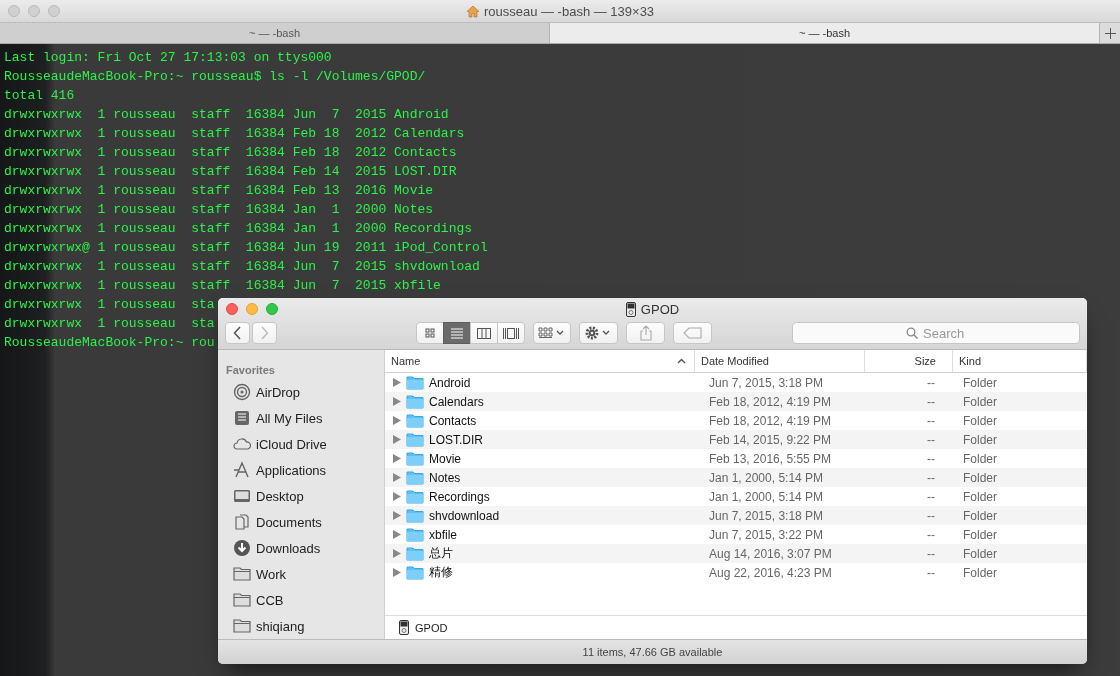 This screenshot has height=676, width=1120. What do you see at coordinates (766, 382) in the screenshot?
I see `date-cell-text: Jun 7, 2015, 3:18 PM` at bounding box center [766, 382].